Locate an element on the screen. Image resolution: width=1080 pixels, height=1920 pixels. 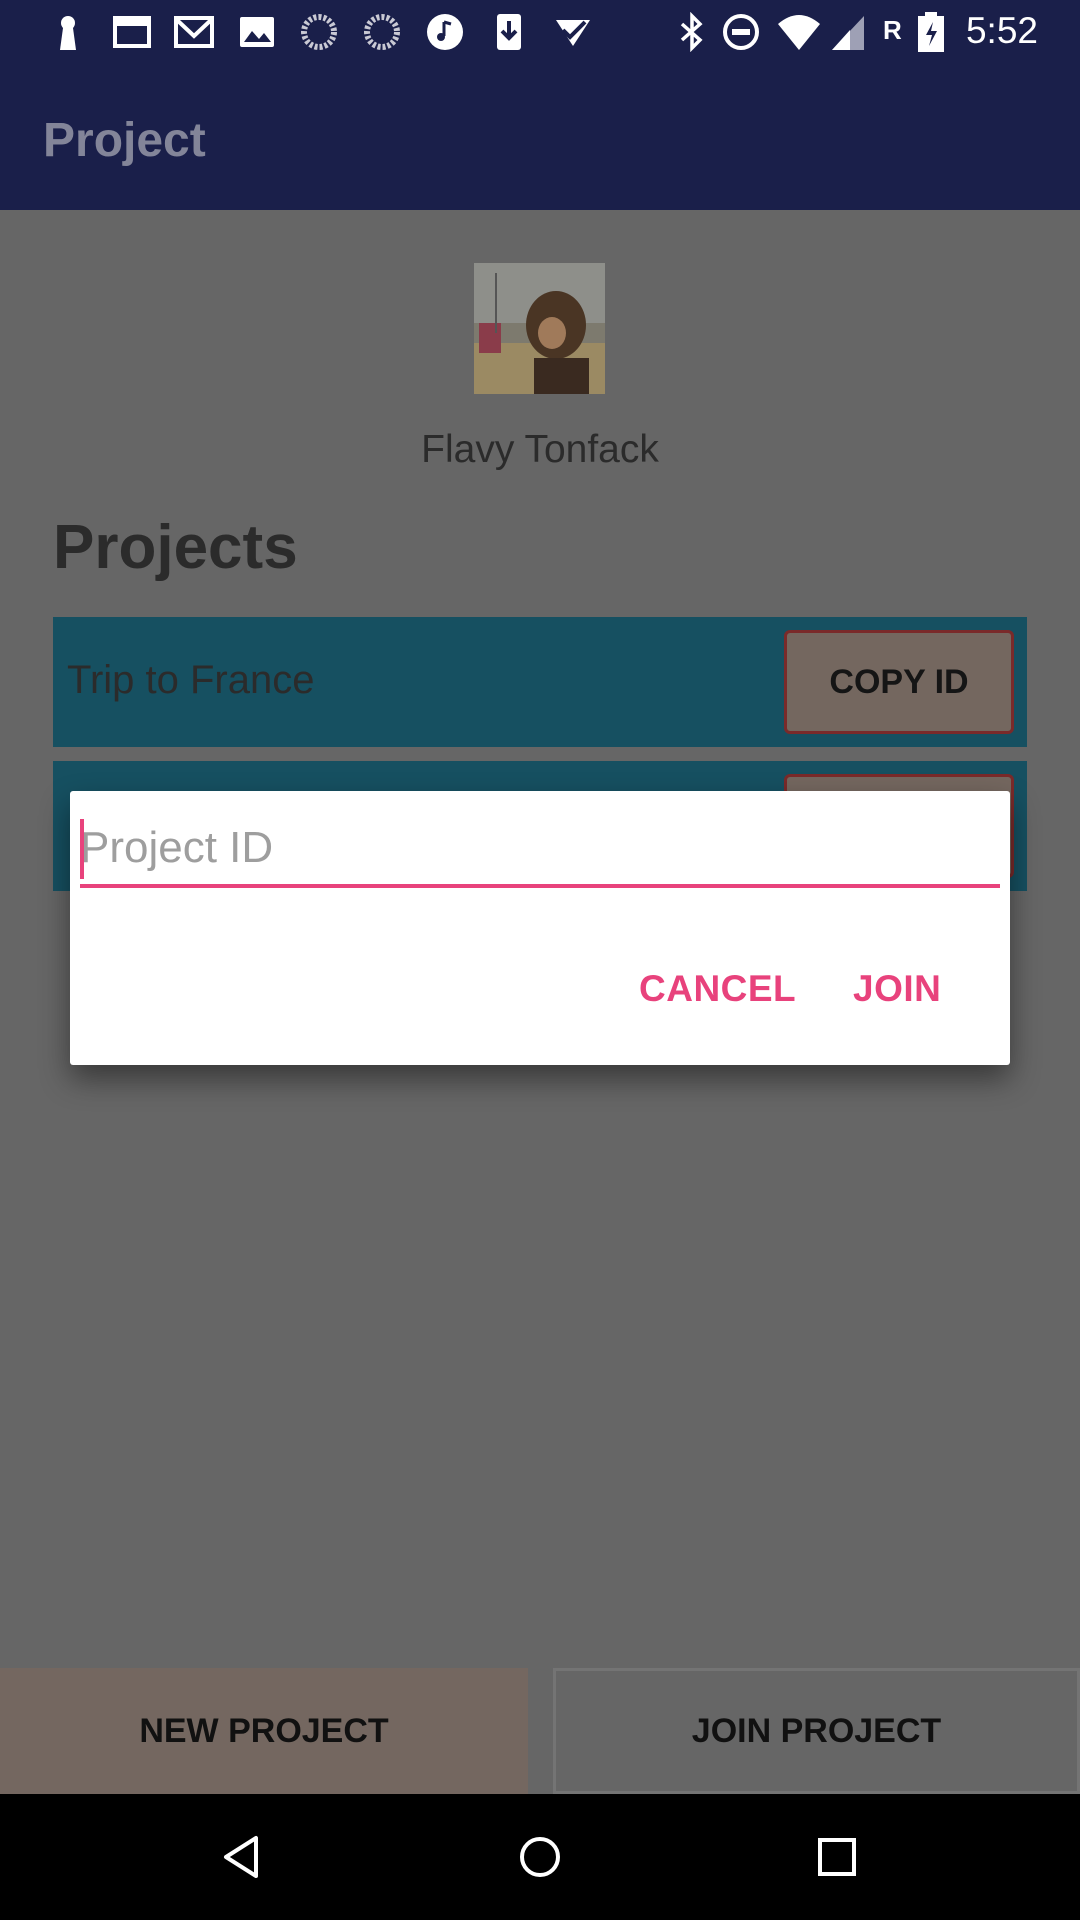
back-icon is located at coordinates (243, 1857).